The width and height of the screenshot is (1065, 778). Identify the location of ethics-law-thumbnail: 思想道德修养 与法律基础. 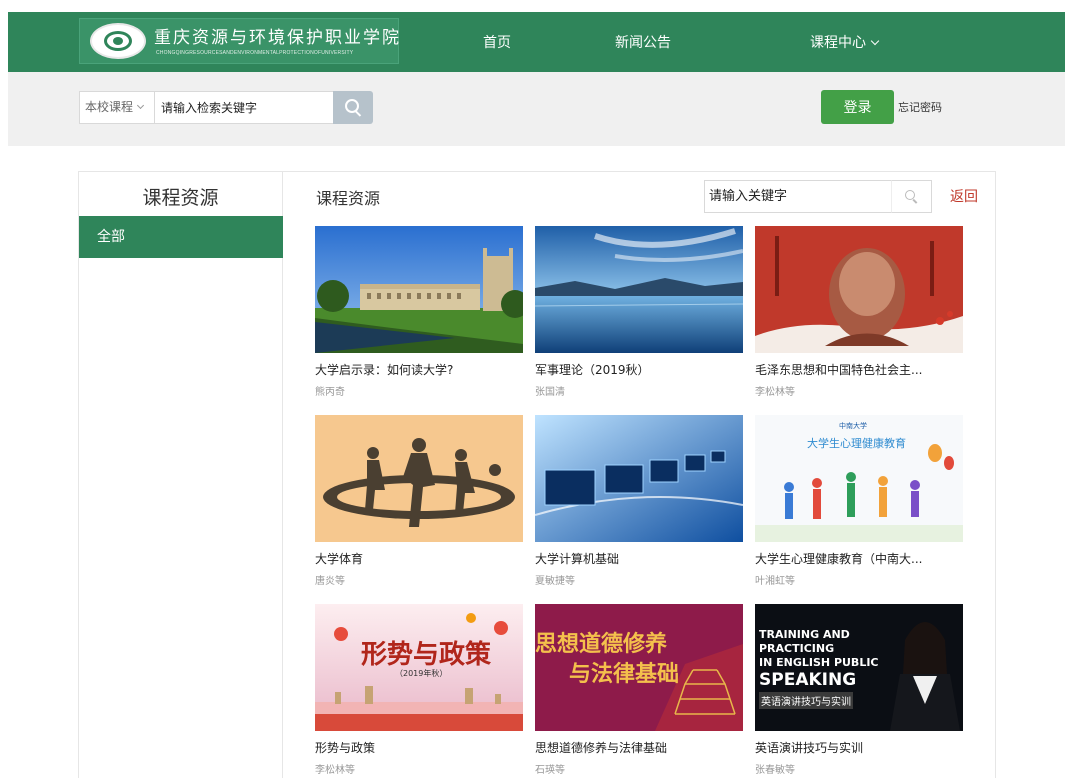
(639, 667).